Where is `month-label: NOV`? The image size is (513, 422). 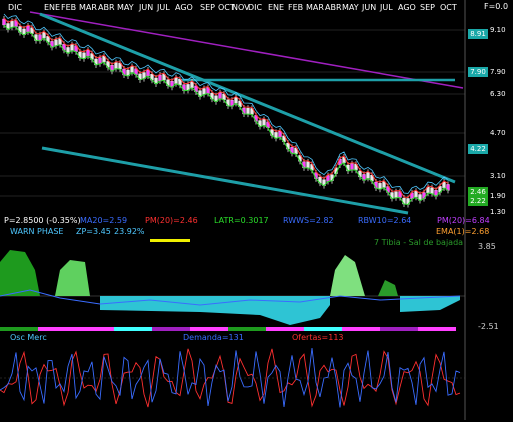
month-label: NOV is located at coordinates (241, 7).